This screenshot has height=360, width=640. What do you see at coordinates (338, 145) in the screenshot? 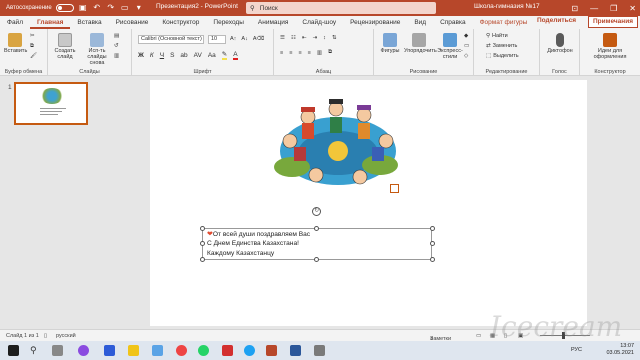
I see `unity-illustration` at bounding box center [338, 145].